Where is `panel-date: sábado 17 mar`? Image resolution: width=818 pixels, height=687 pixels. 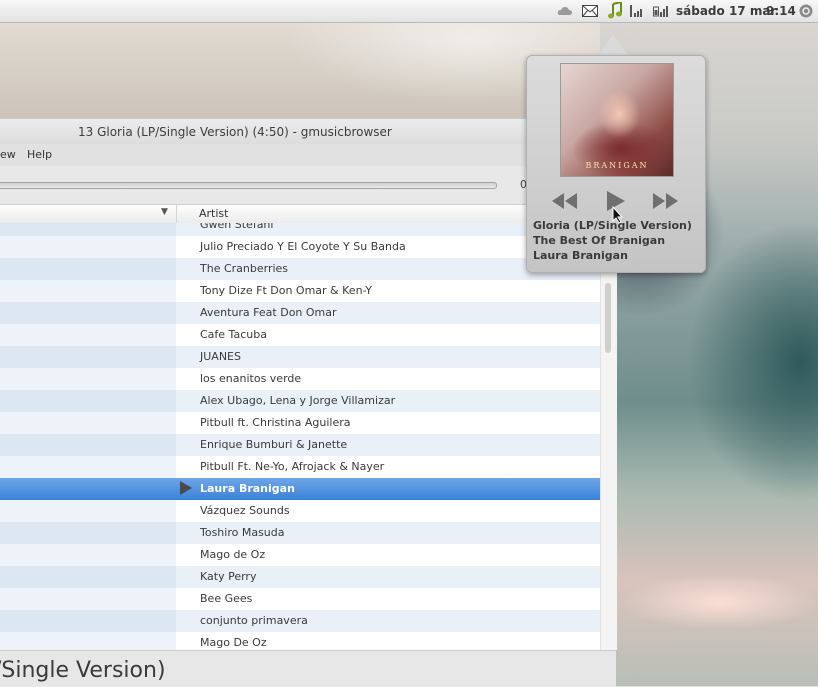
panel-date: sábado 17 mar is located at coordinates (726, 11).